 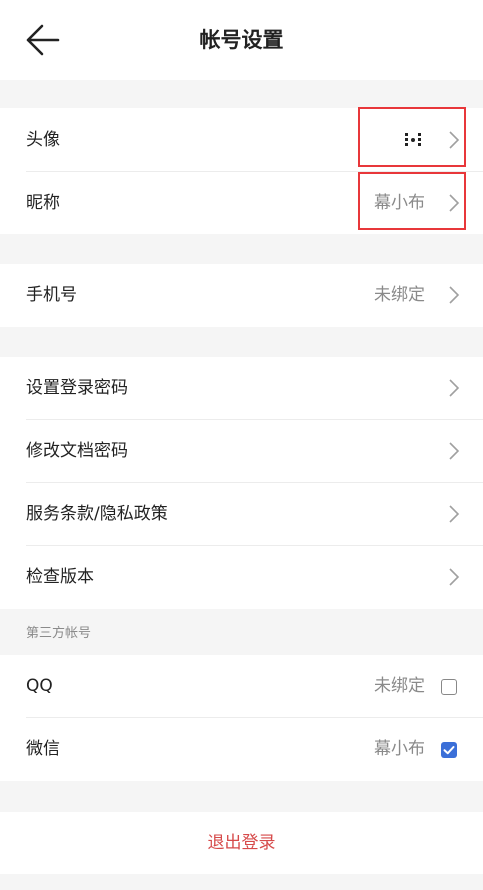 I want to click on qq-row: QQ 未绑定, so click(x=241, y=686).